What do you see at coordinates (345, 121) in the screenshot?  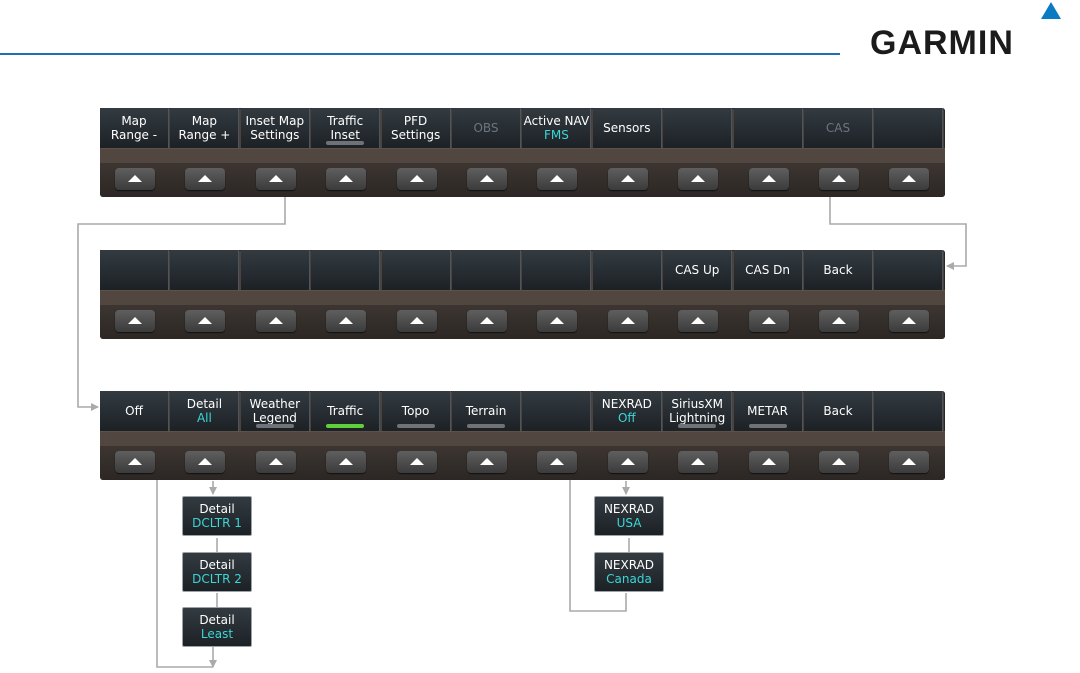 I see `softkey-label: Traffic` at bounding box center [345, 121].